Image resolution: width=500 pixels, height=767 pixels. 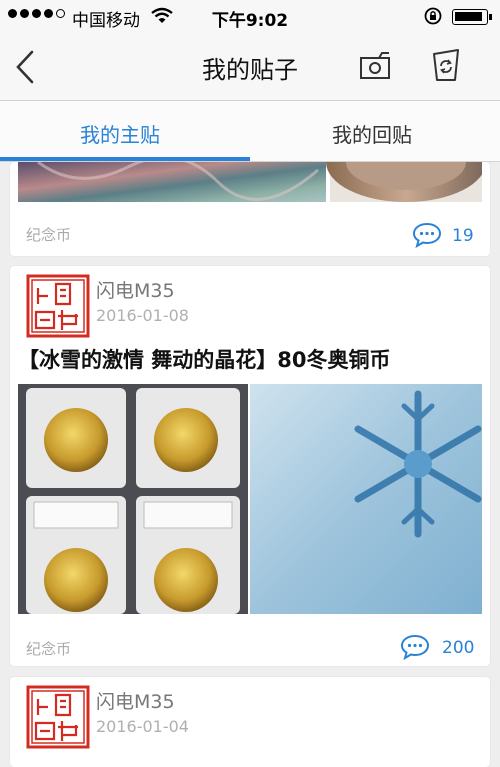 What do you see at coordinates (458, 648) in the screenshot?
I see `comment-count: 200` at bounding box center [458, 648].